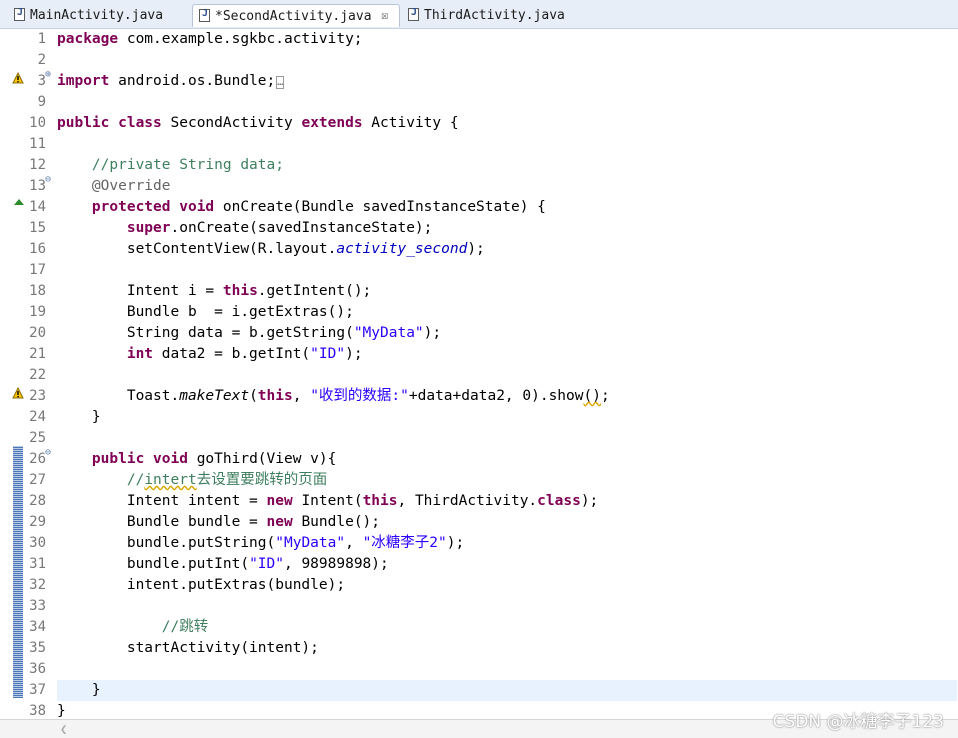 Image resolution: width=958 pixels, height=738 pixels. What do you see at coordinates (41, 102) in the screenshot?
I see `line-number: 9` at bounding box center [41, 102].